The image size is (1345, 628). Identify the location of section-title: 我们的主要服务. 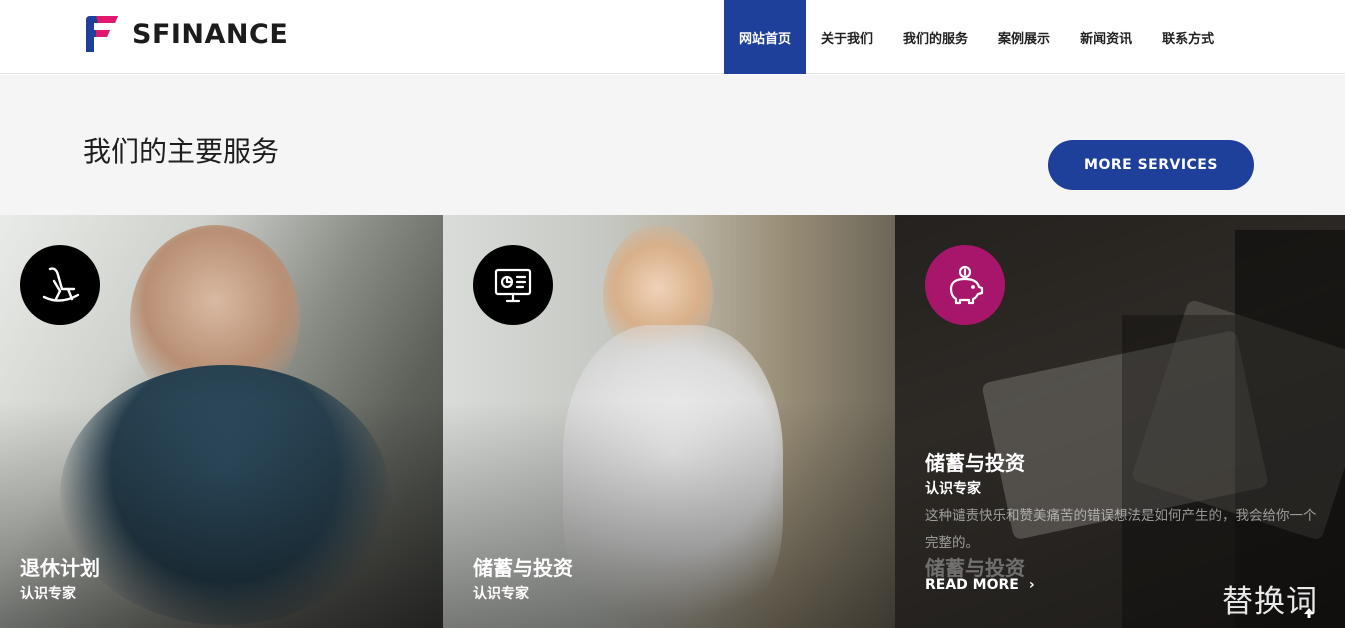
(181, 151).